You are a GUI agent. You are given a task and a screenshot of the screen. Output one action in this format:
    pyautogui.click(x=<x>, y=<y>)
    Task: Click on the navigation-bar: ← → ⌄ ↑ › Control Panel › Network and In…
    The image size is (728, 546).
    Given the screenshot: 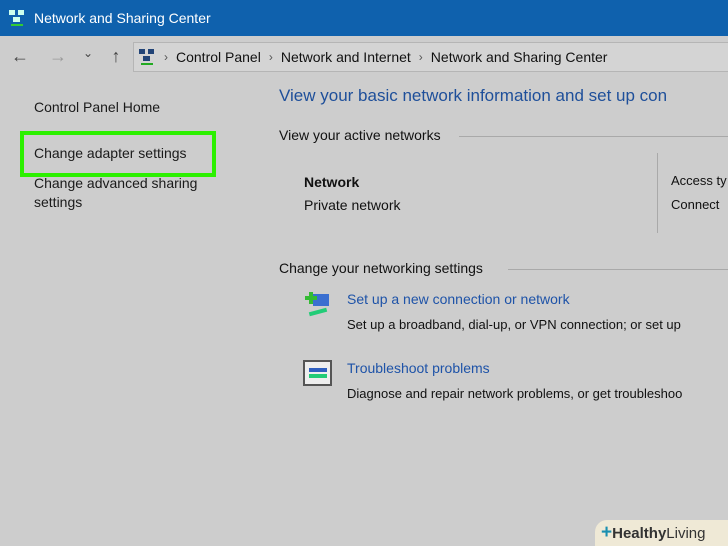 What is the action you would take?
    pyautogui.click(x=364, y=58)
    